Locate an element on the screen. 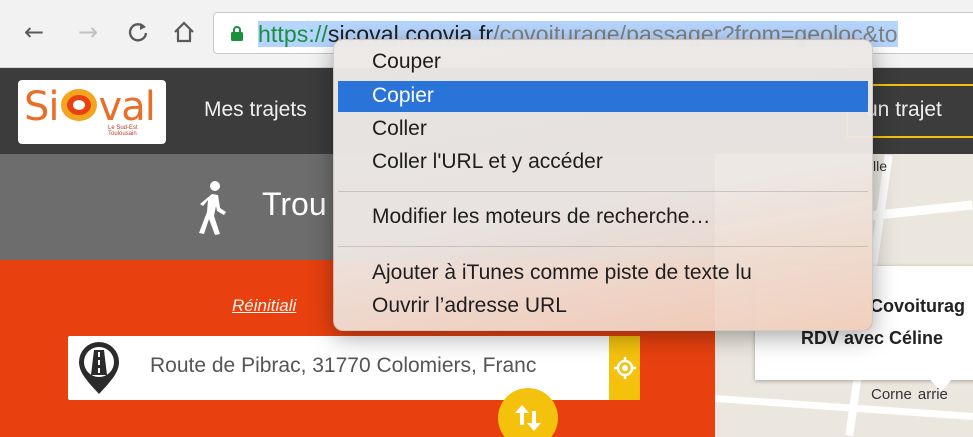 This screenshot has width=973, height=437. info-card-subtitle: RDV avec Céline is located at coordinates (872, 338).